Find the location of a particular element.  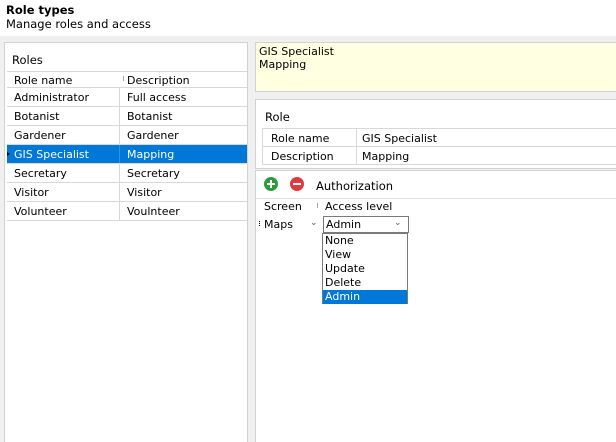

access-level-dropdown-list: None View Update Delete Admin is located at coordinates (365, 268).